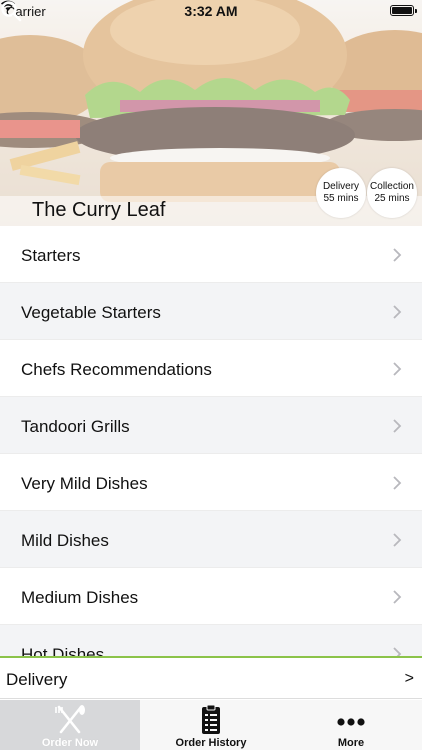 This screenshot has height=750, width=422. Describe the element at coordinates (211, 596) in the screenshot. I see `menu-item-medium-dishes: Medium Dishes` at that location.